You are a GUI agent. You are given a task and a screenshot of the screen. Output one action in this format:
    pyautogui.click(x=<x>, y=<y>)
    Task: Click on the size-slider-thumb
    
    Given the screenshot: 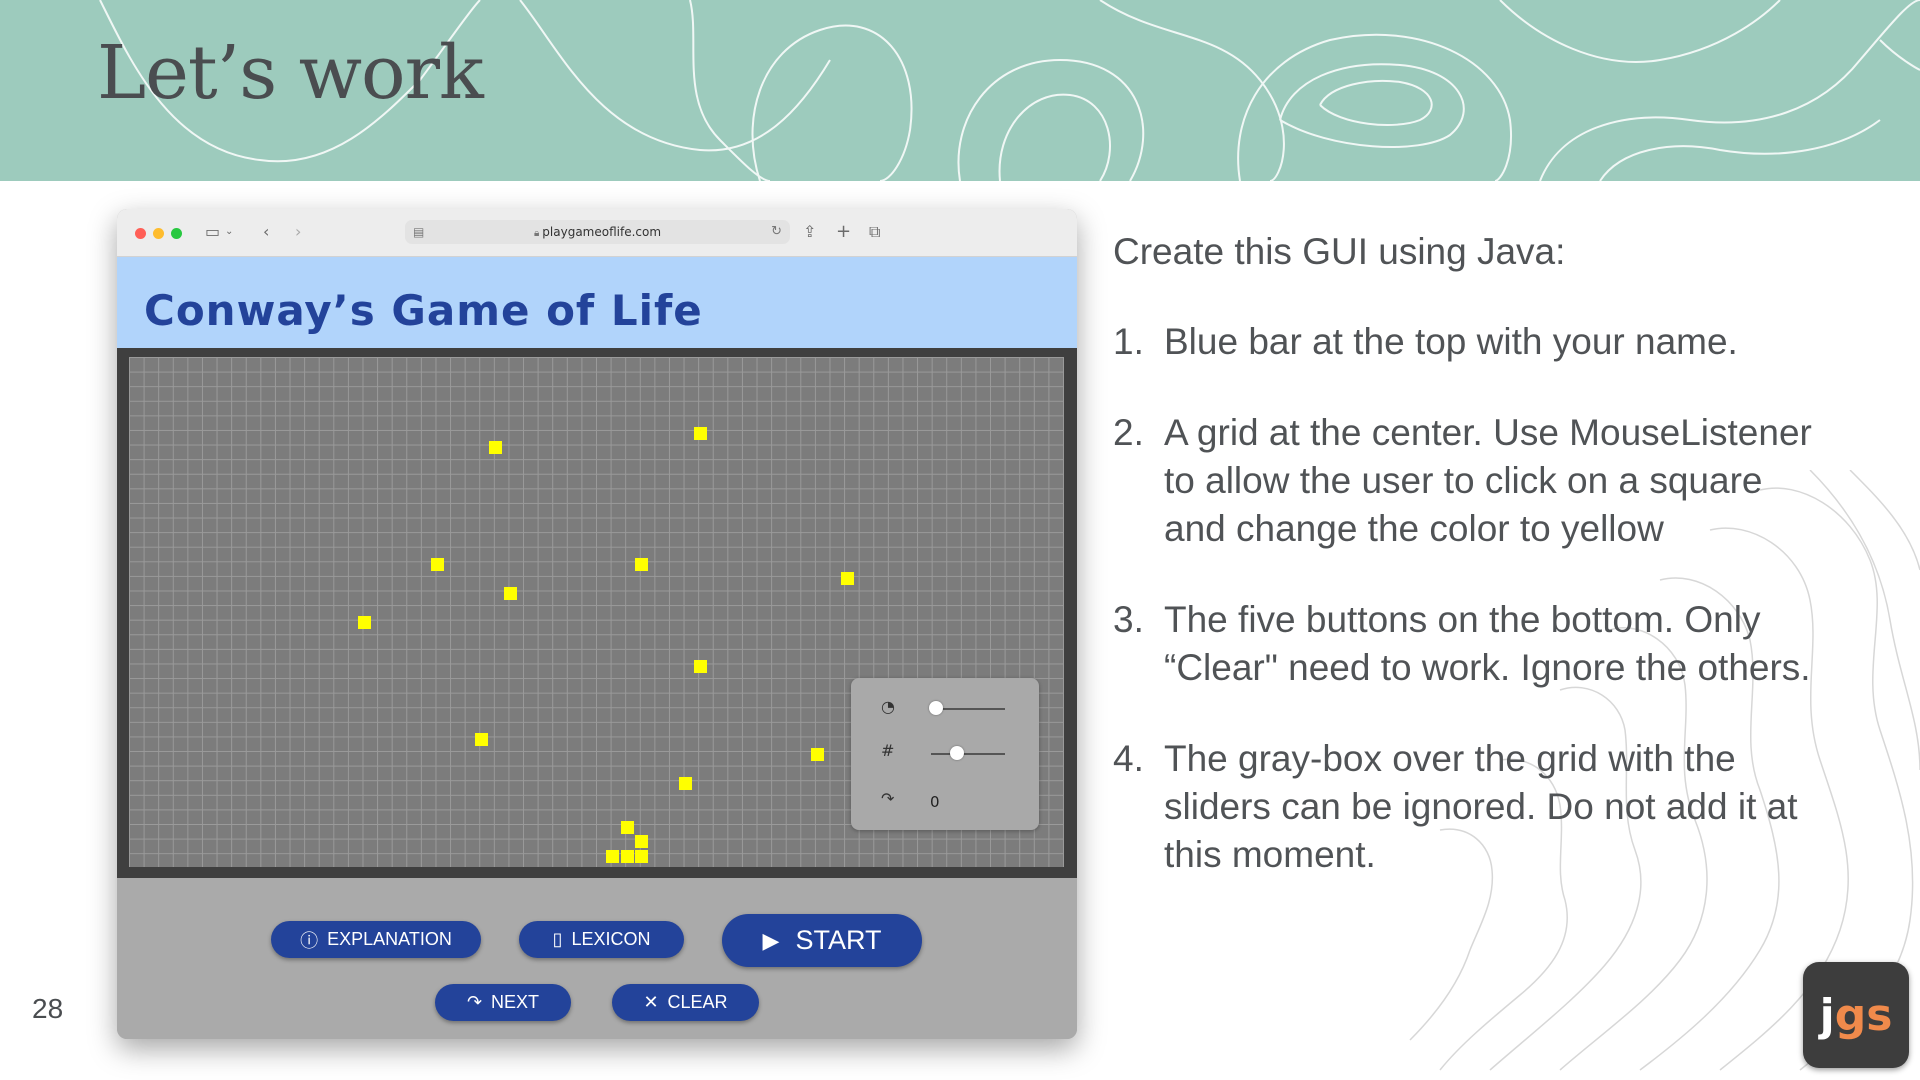 What is the action you would take?
    pyautogui.click(x=957, y=753)
    